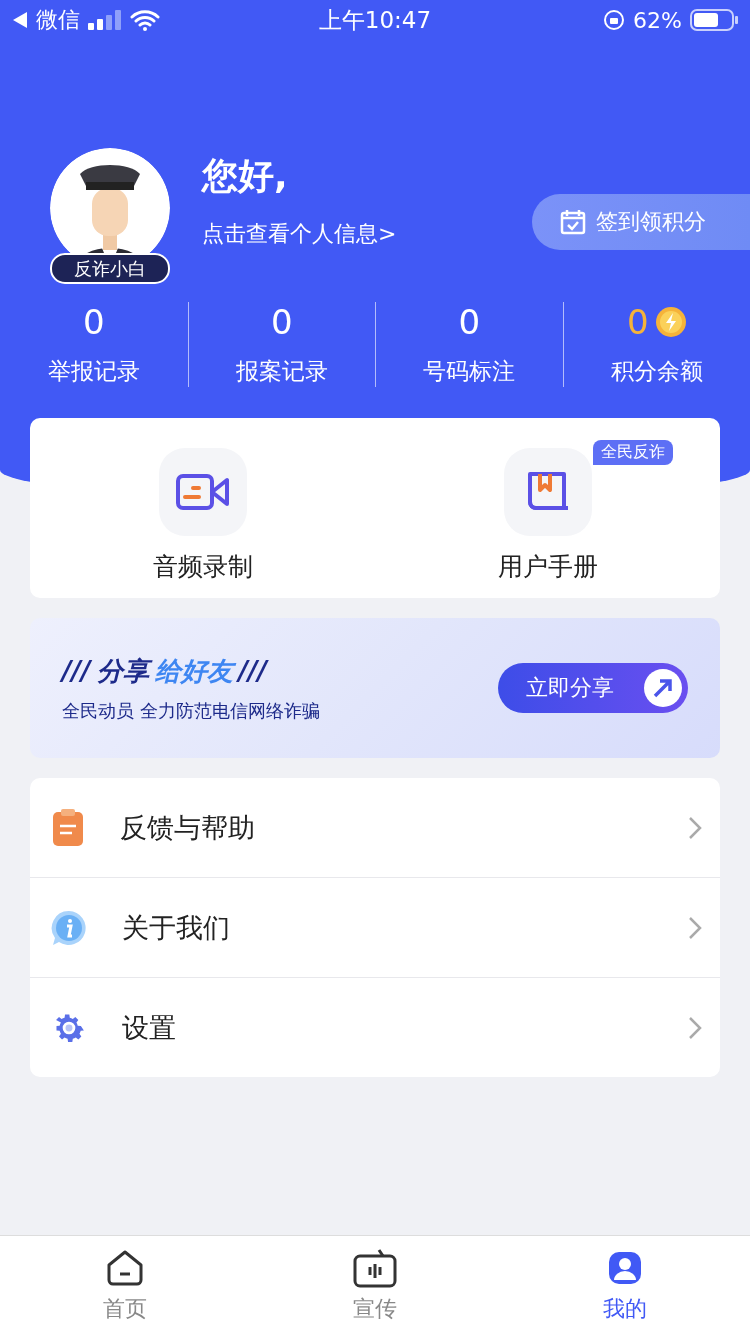 This screenshot has width=750, height=1334. Describe the element at coordinates (375, 927) in the screenshot. I see `menu-item: 关于我们` at that location.